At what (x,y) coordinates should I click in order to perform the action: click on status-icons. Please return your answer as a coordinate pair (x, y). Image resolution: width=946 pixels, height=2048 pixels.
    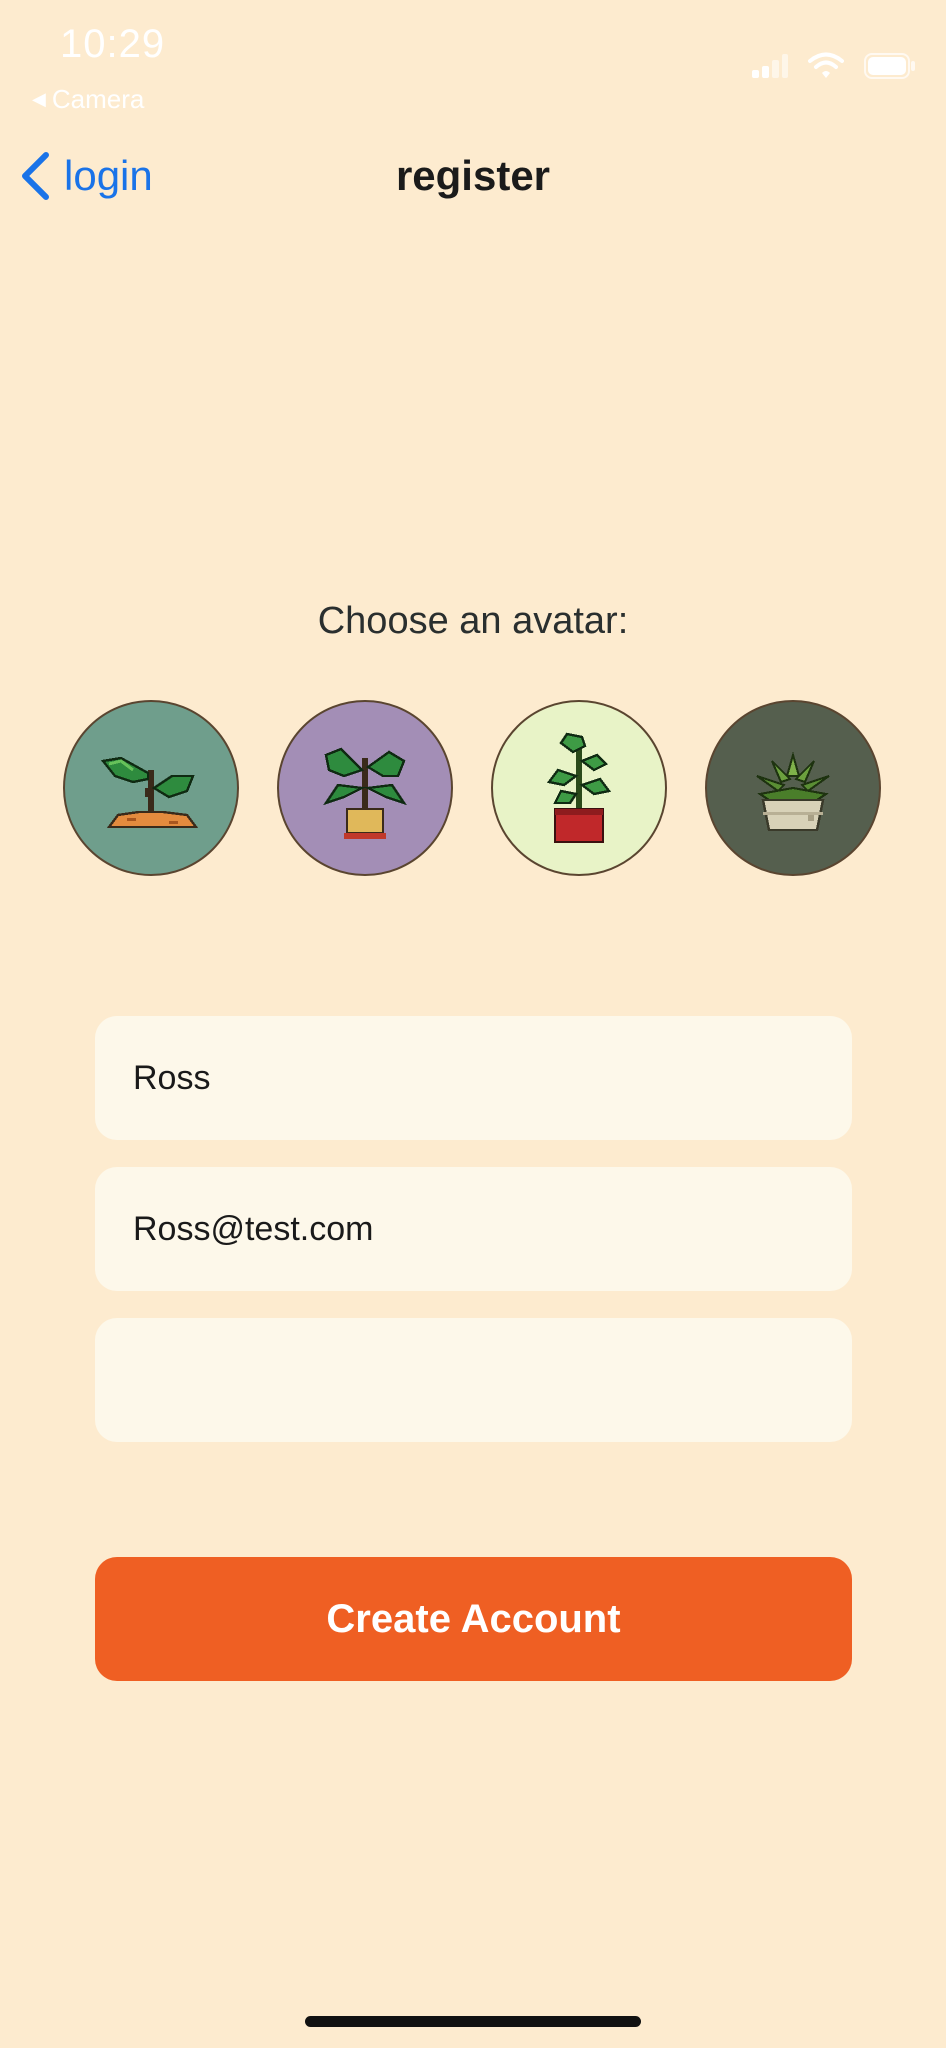
    Looking at the image, I should click on (834, 66).